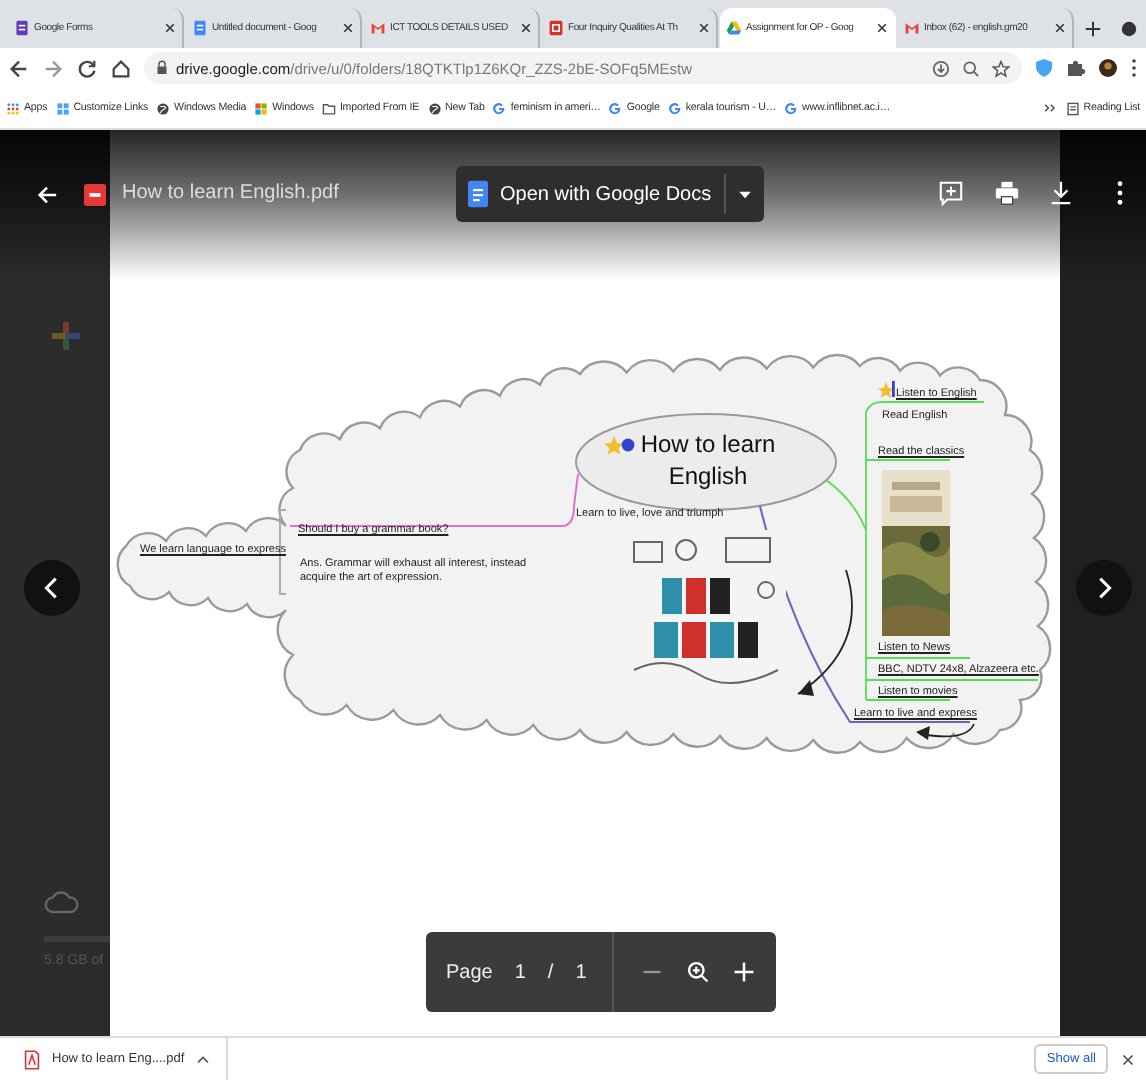 The image size is (1146, 1080). I want to click on open-with-button: Open with Google Docs, so click(610, 194).